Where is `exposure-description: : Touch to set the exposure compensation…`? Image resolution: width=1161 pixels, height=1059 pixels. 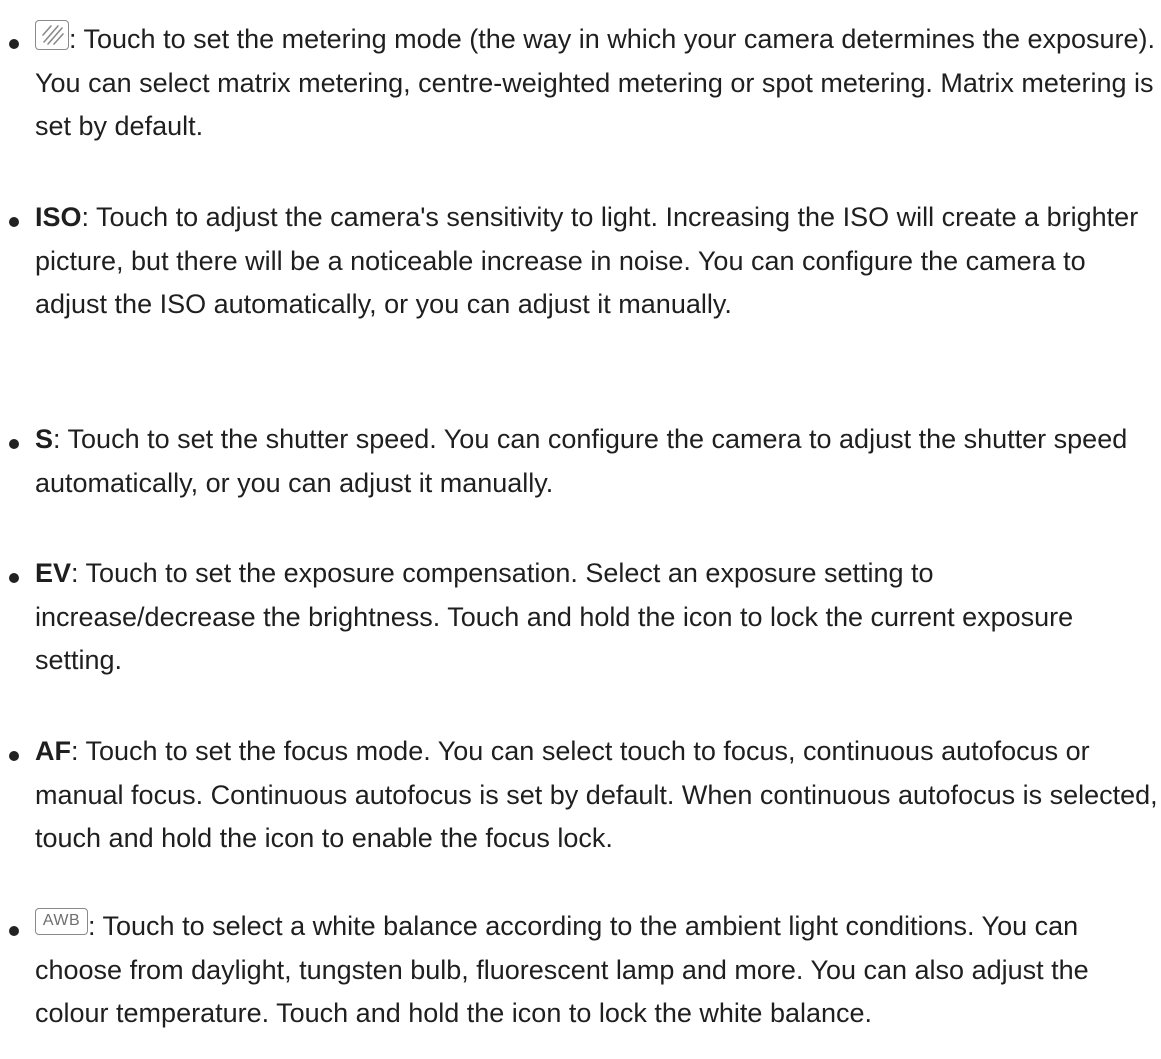 exposure-description: : Touch to set the exposure compensation… is located at coordinates (554, 616).